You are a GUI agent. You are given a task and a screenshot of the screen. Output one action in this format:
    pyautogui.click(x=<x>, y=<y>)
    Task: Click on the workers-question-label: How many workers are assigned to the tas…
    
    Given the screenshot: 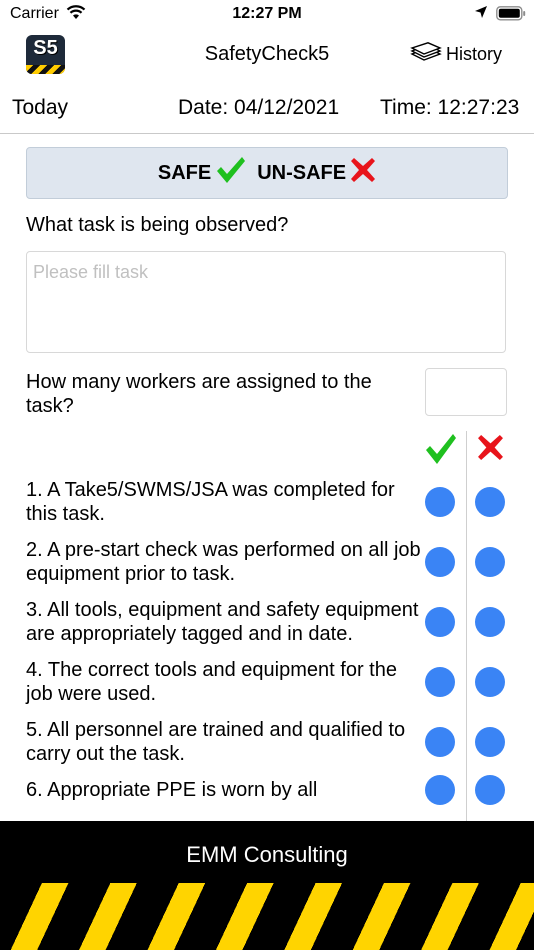 What is the action you would take?
    pyautogui.click(x=199, y=394)
    